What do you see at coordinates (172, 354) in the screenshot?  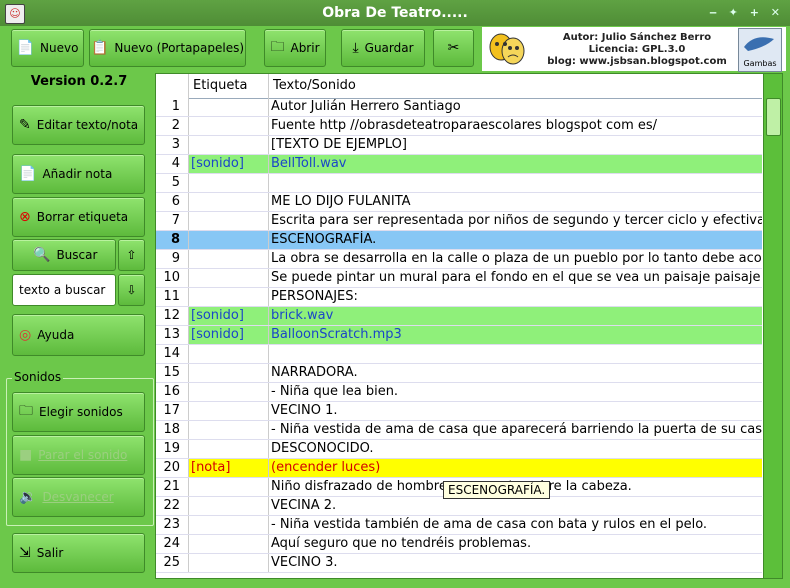 I see `row-number: 14` at bounding box center [172, 354].